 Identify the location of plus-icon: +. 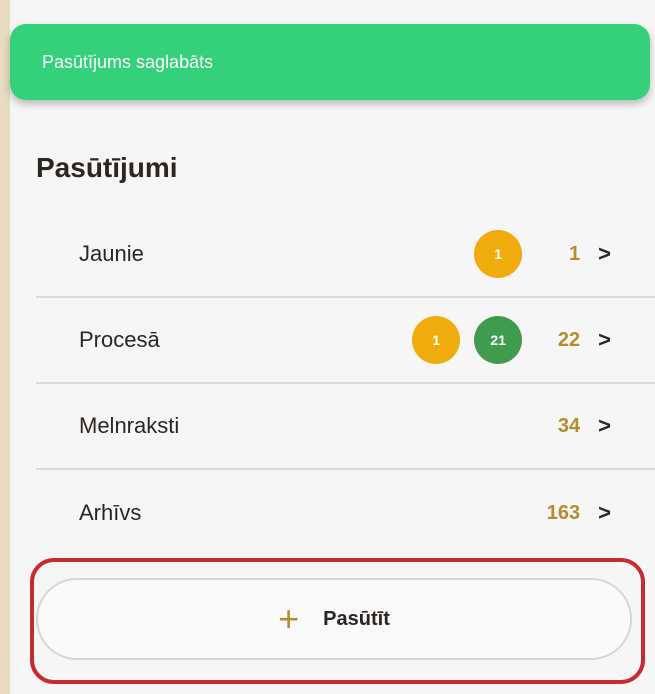
(289, 618).